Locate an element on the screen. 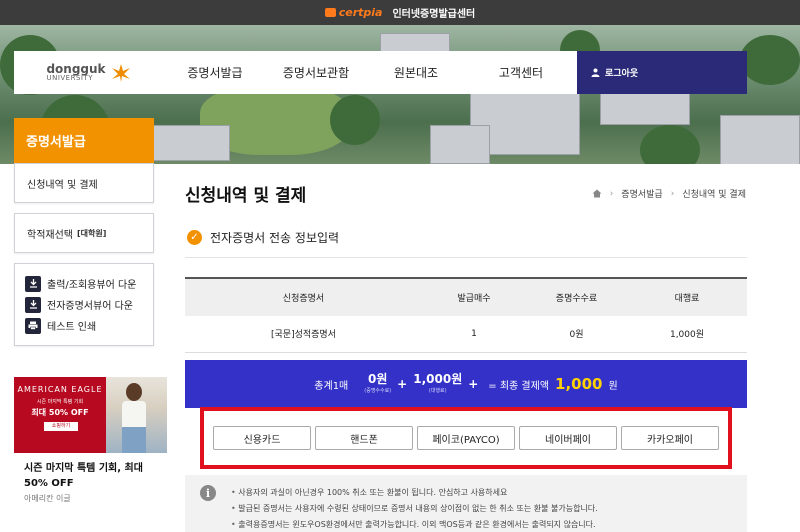  final-amount: 1,000 is located at coordinates (579, 384).